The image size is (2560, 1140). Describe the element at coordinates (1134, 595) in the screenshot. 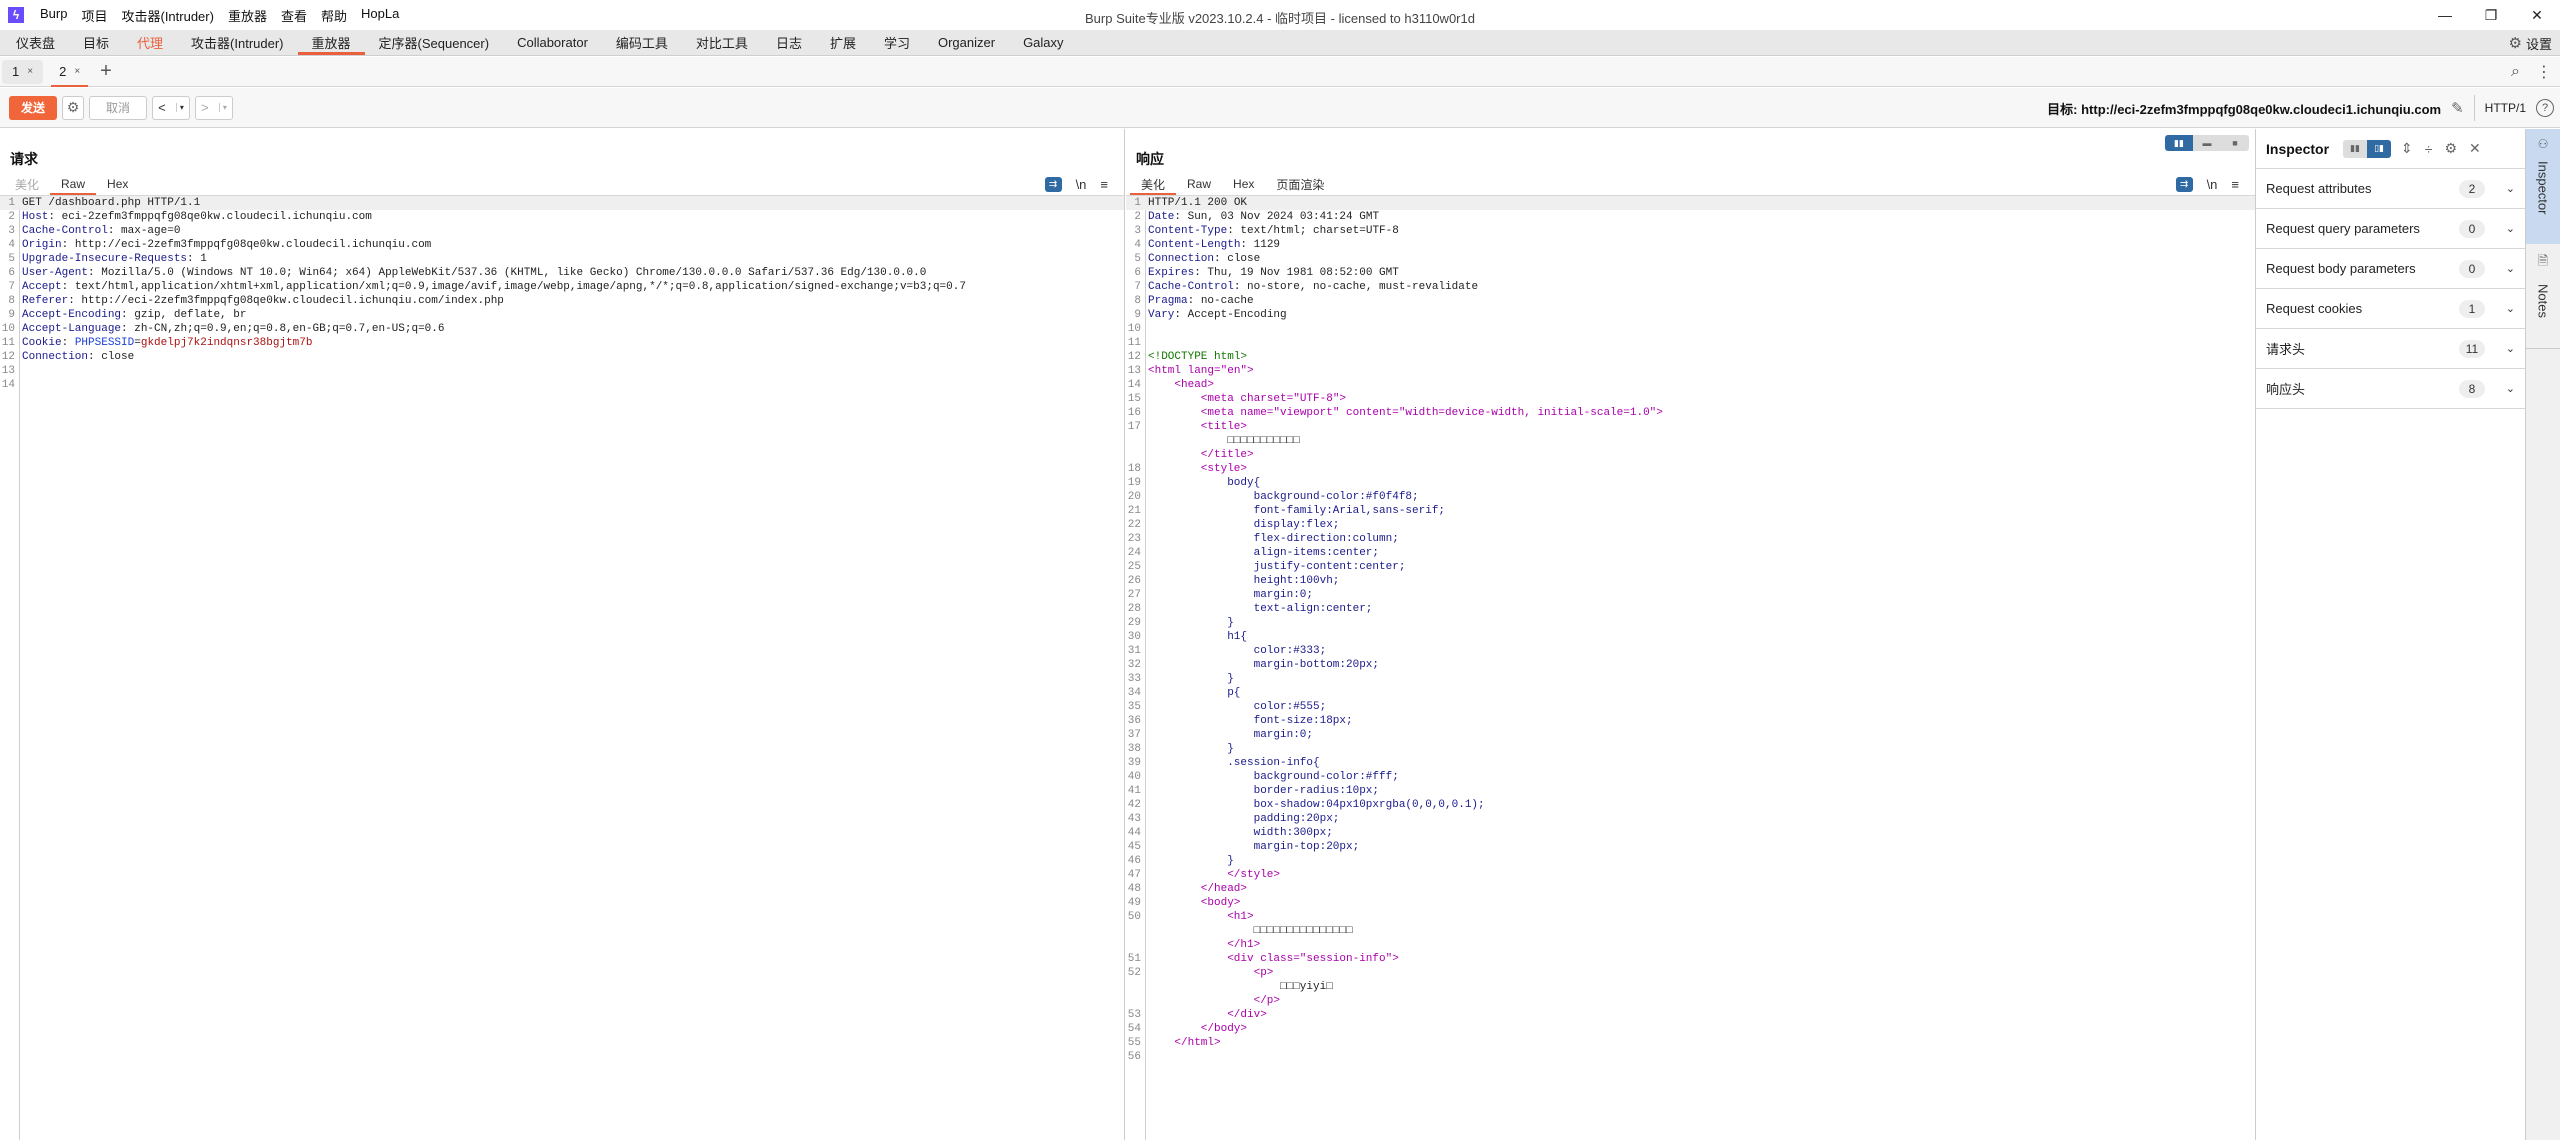

I see `line-number: 27` at that location.